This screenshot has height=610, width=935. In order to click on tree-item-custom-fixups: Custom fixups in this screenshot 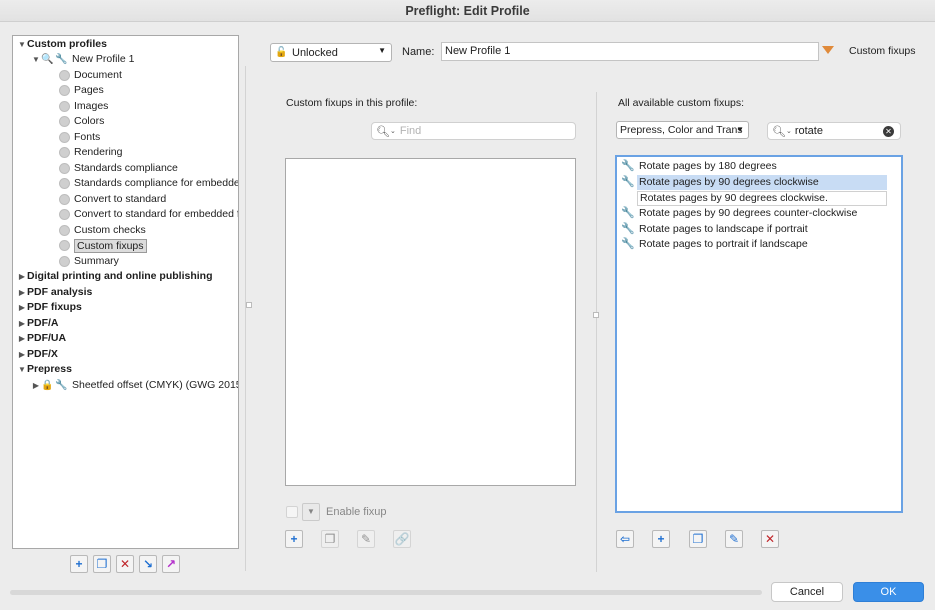, I will do `click(103, 245)`.